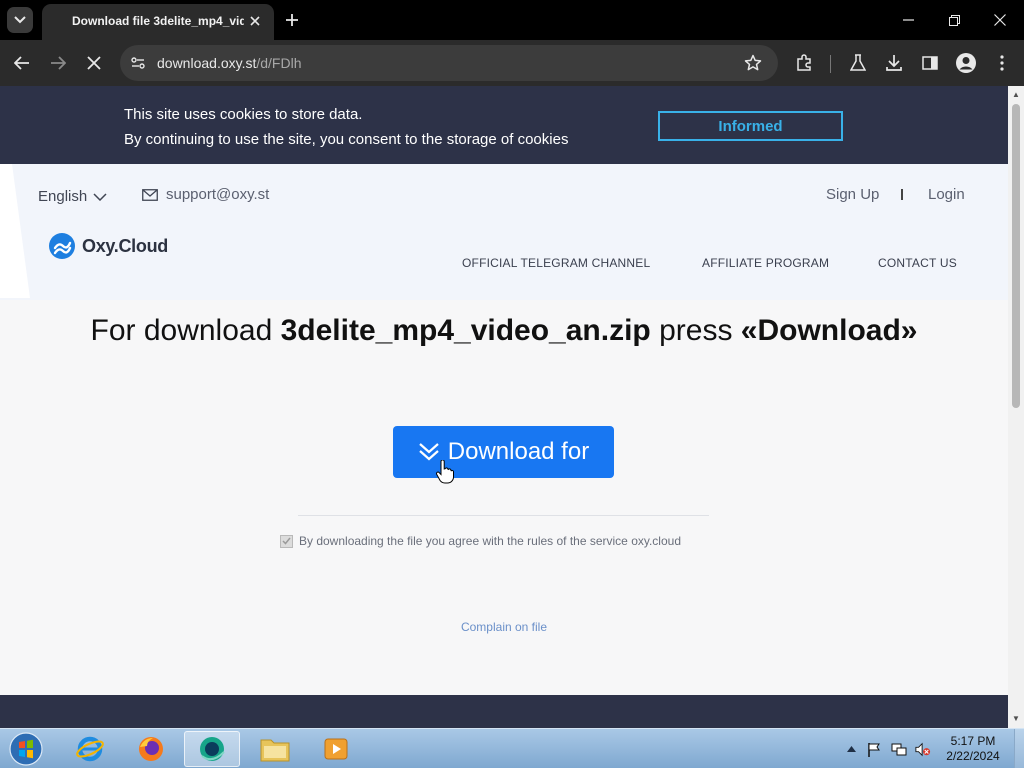 This screenshot has height=768, width=1024. Describe the element at coordinates (923, 749) in the screenshot. I see `volume-muted-icon` at that location.